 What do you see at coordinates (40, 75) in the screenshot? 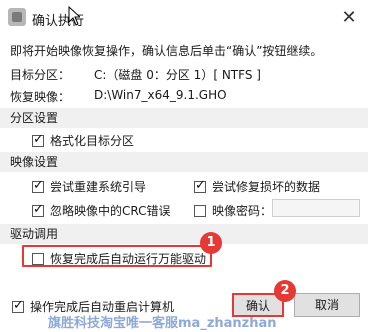
I see `target-partition-label: 目标分区：` at bounding box center [40, 75].